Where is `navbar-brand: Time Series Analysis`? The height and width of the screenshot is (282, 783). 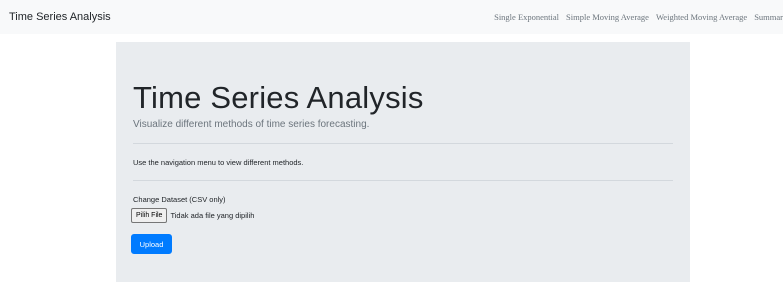 navbar-brand: Time Series Analysis is located at coordinates (60, 17).